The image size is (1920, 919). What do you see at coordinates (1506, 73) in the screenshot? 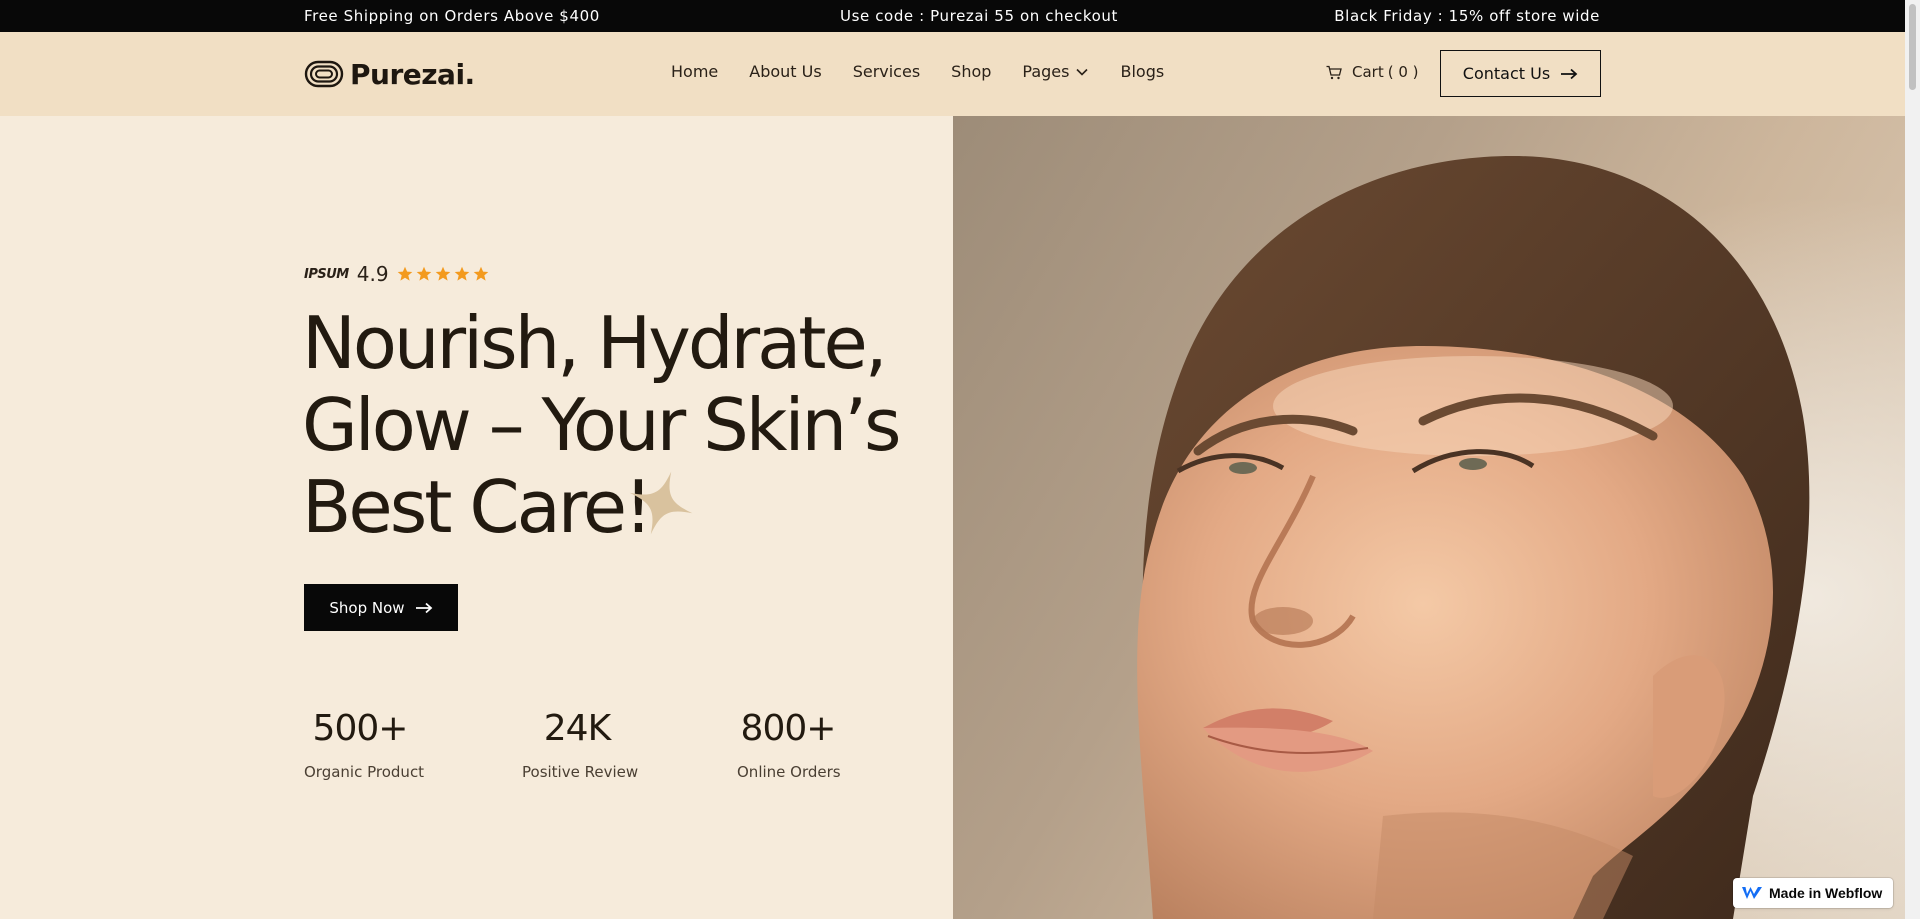
I see `contact-us-label: Contact Us` at bounding box center [1506, 73].